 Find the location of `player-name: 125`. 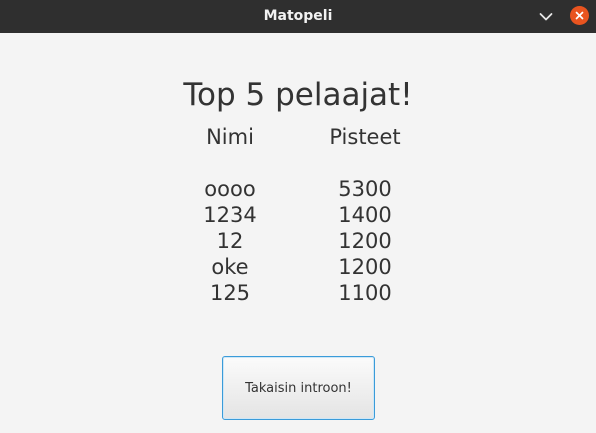

player-name: 125 is located at coordinates (230, 293).